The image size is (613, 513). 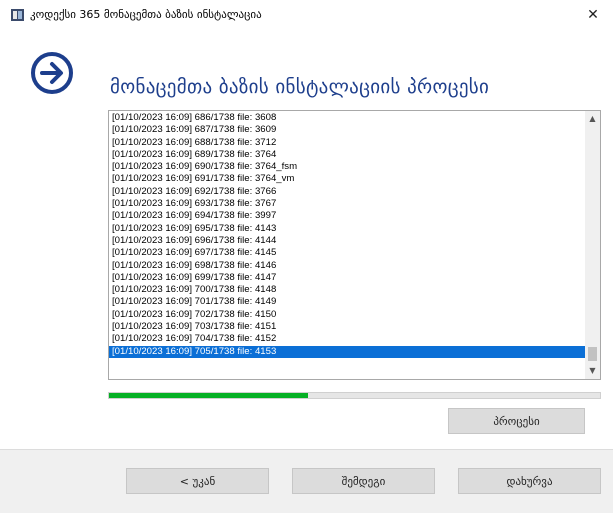 What do you see at coordinates (347, 266) in the screenshot?
I see `log-line: [01/10/2023 16:09] 698/1738 file: 4146` at bounding box center [347, 266].